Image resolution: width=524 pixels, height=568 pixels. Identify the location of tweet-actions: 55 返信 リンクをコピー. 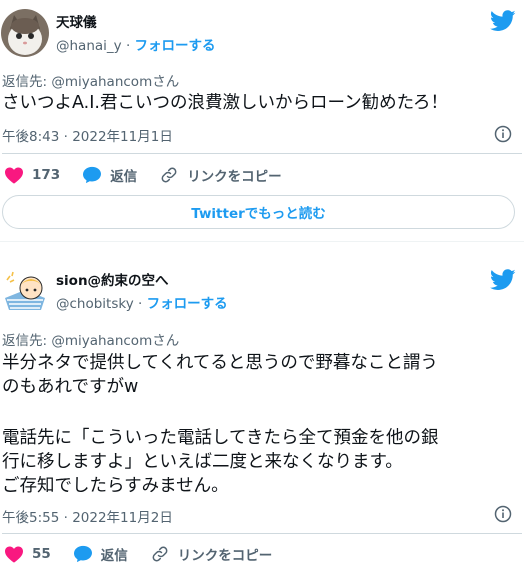
(149, 554).